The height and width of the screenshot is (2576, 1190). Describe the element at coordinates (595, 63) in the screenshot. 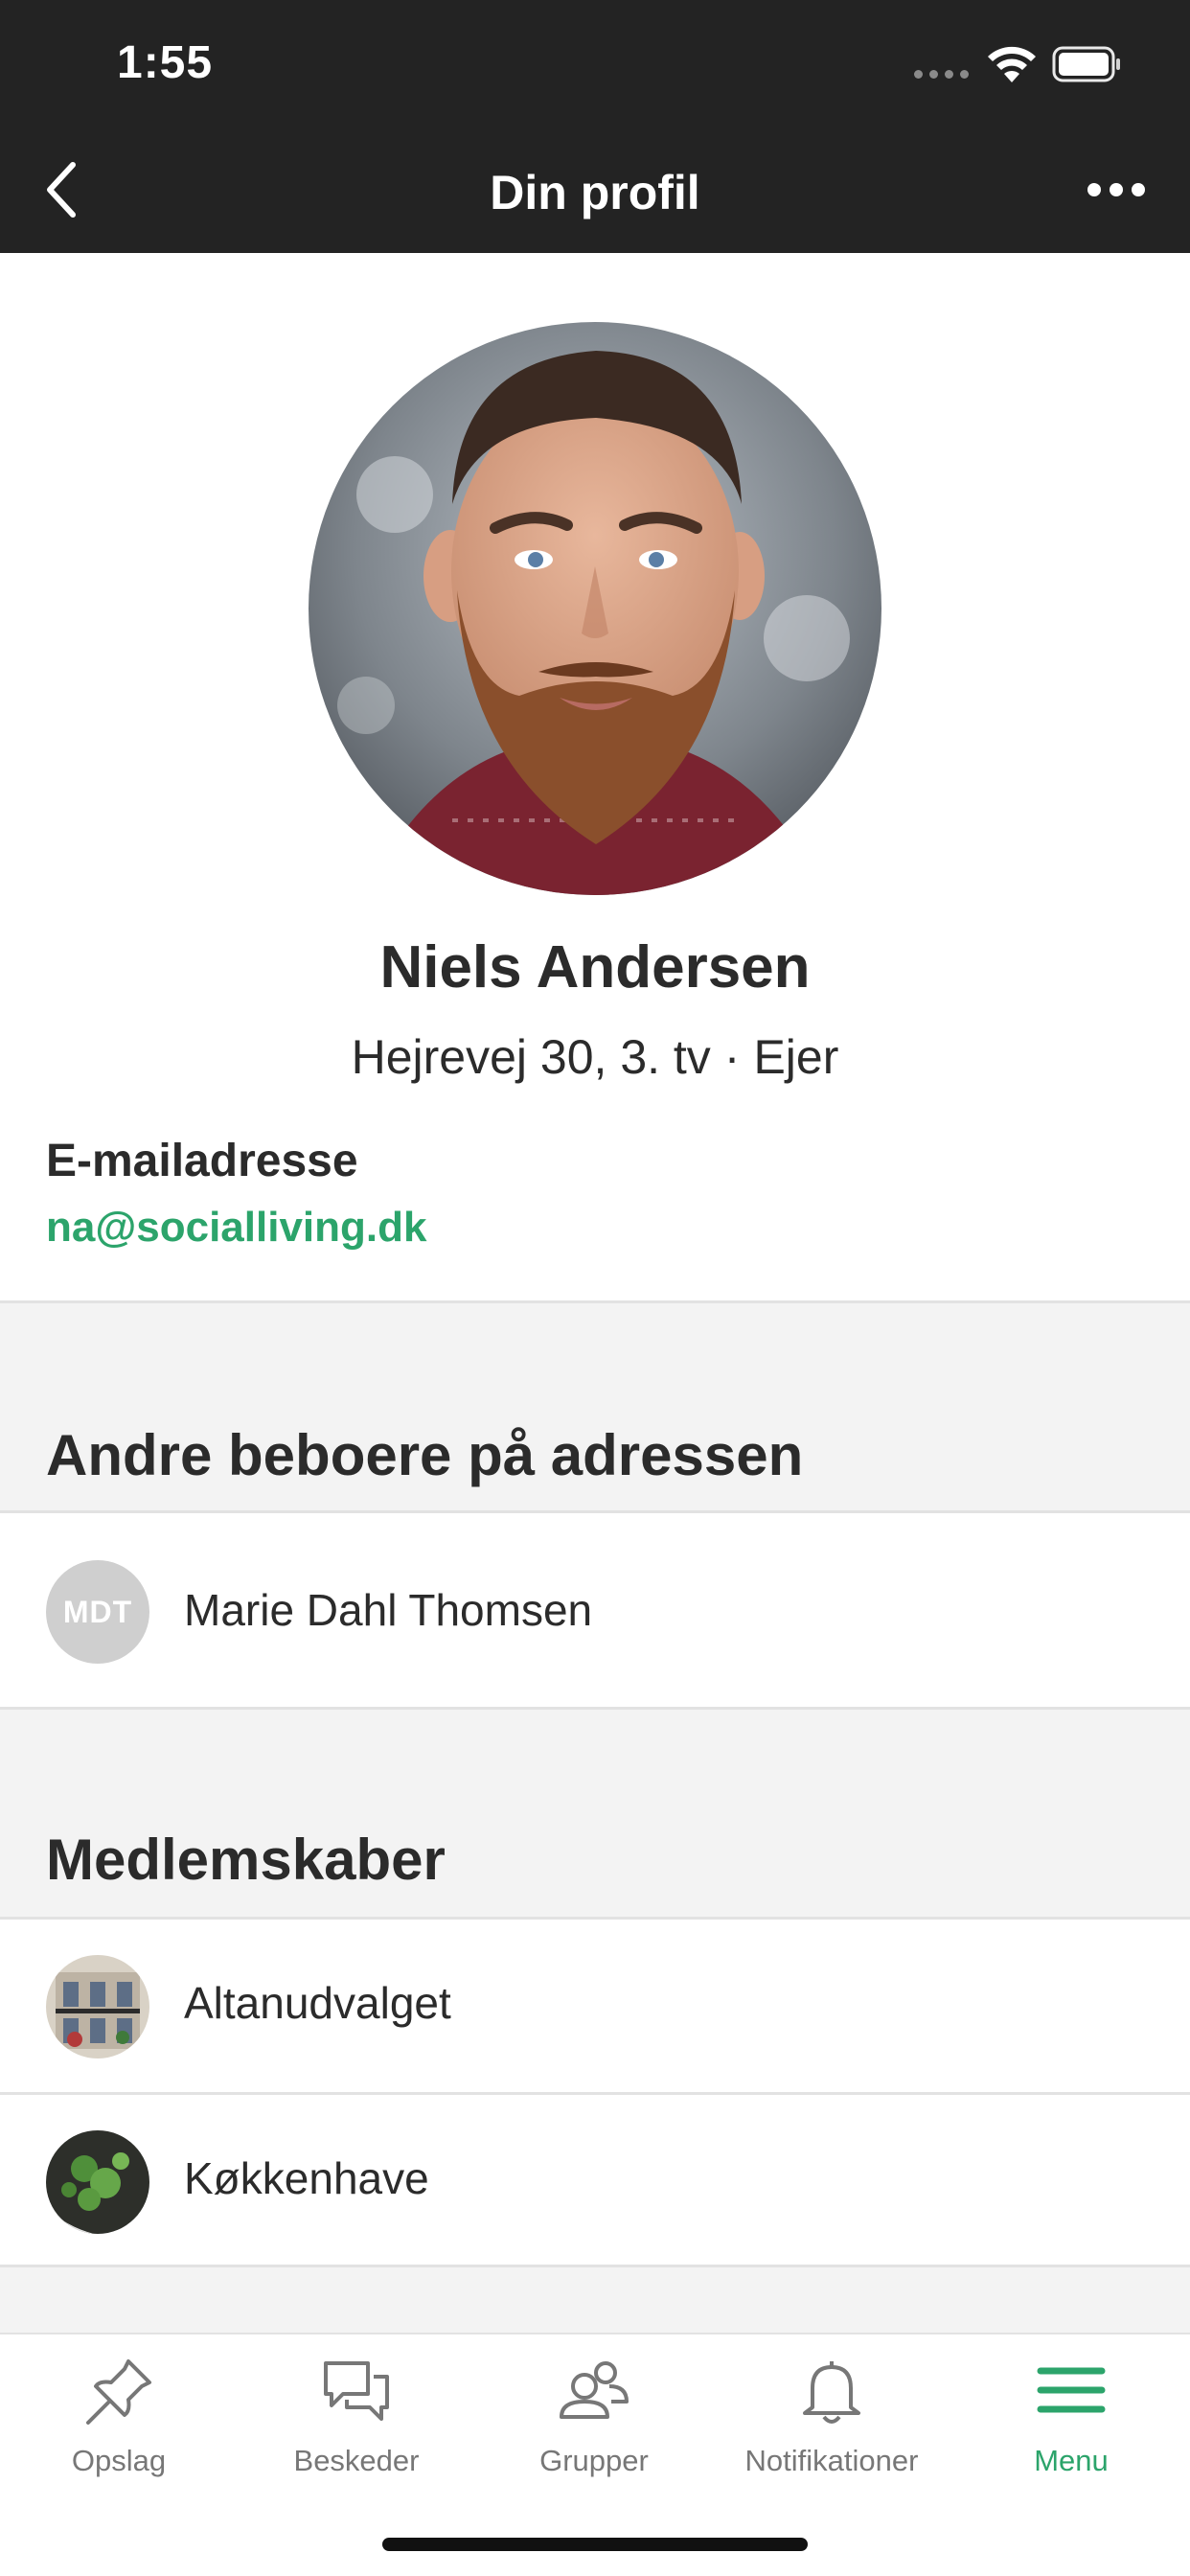

I see `status-bar: 1:55` at that location.